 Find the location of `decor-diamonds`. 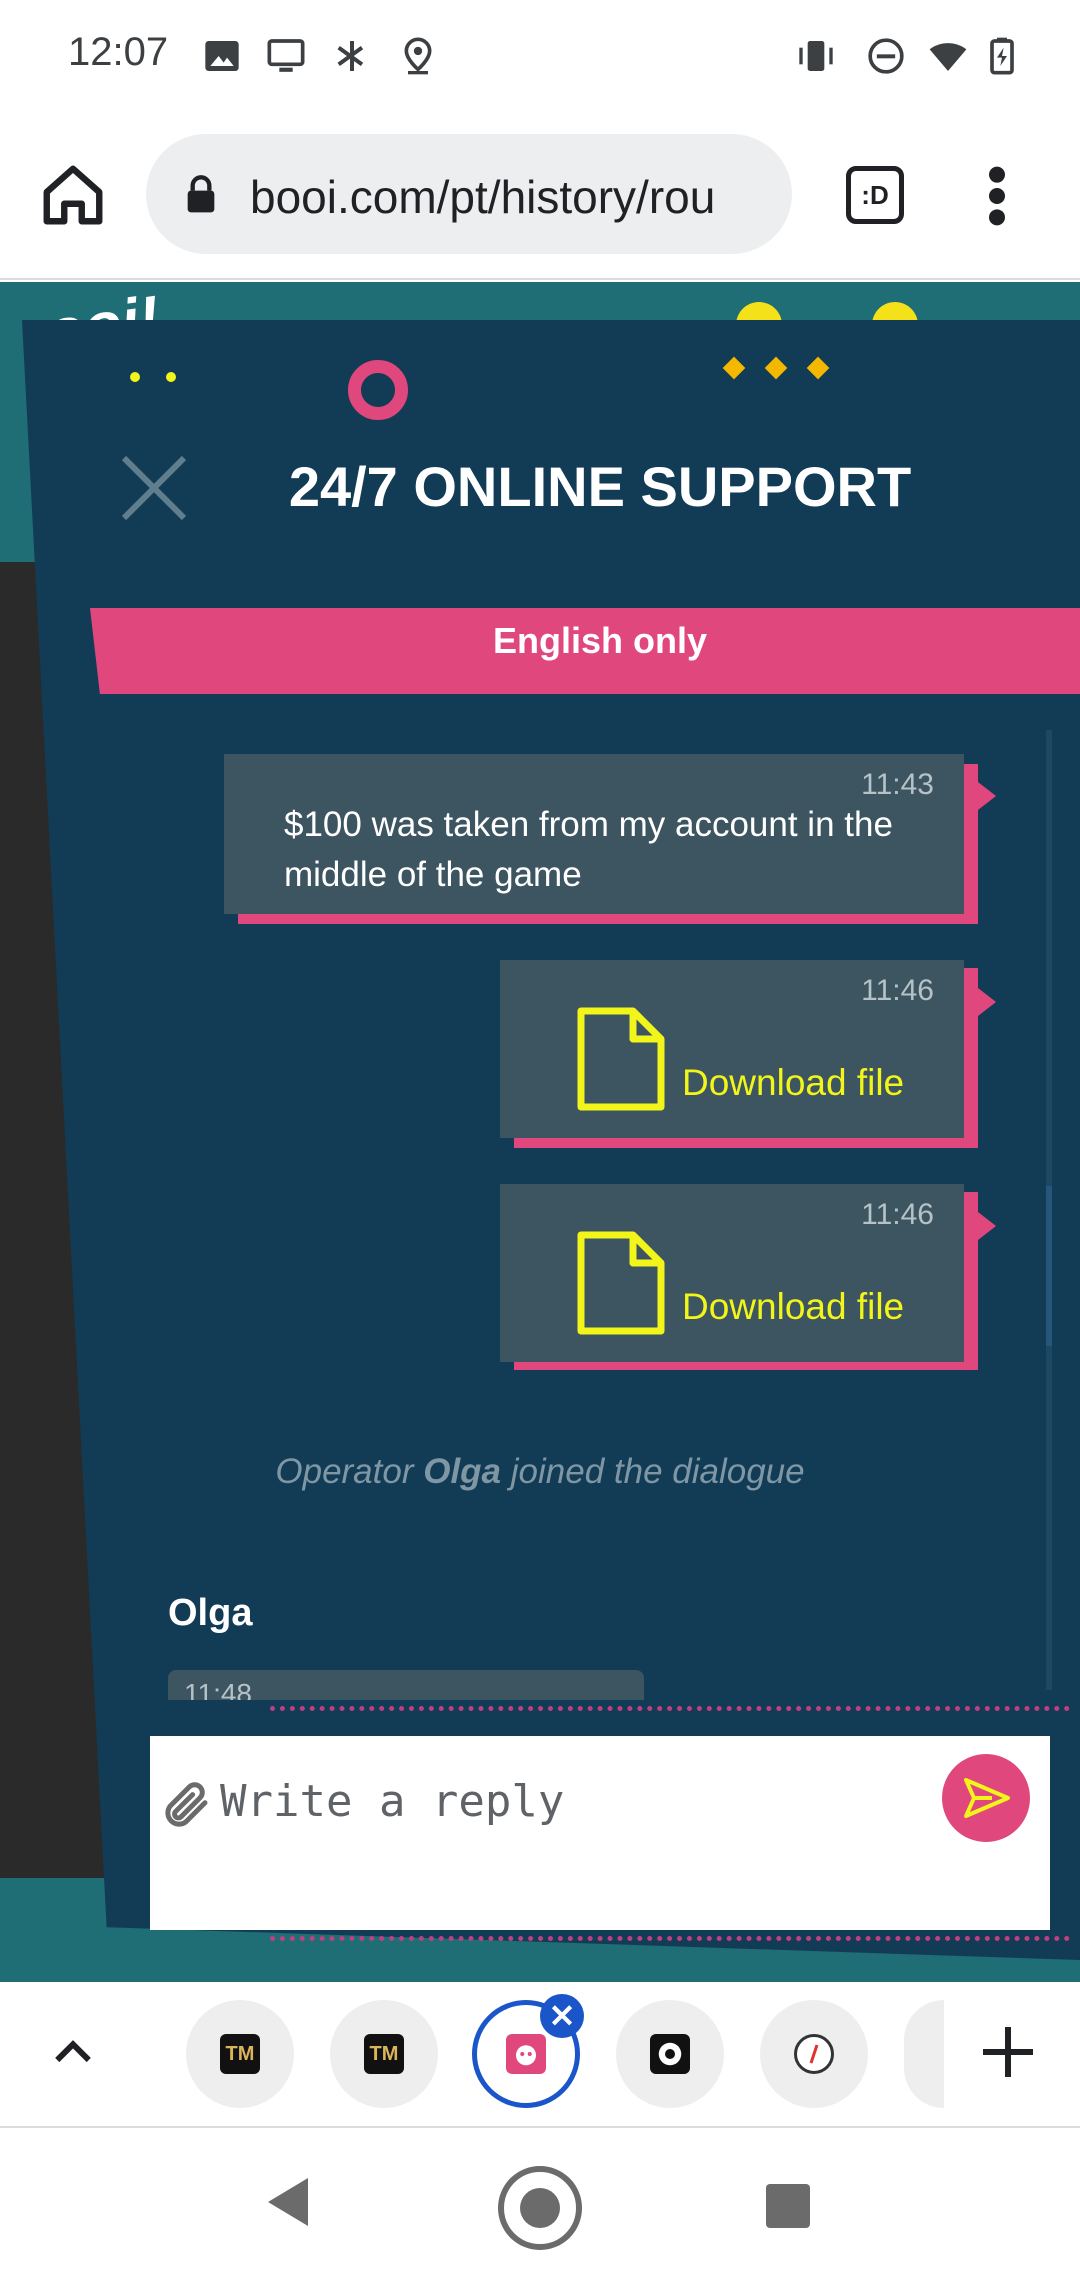

decor-diamonds is located at coordinates (776, 368).